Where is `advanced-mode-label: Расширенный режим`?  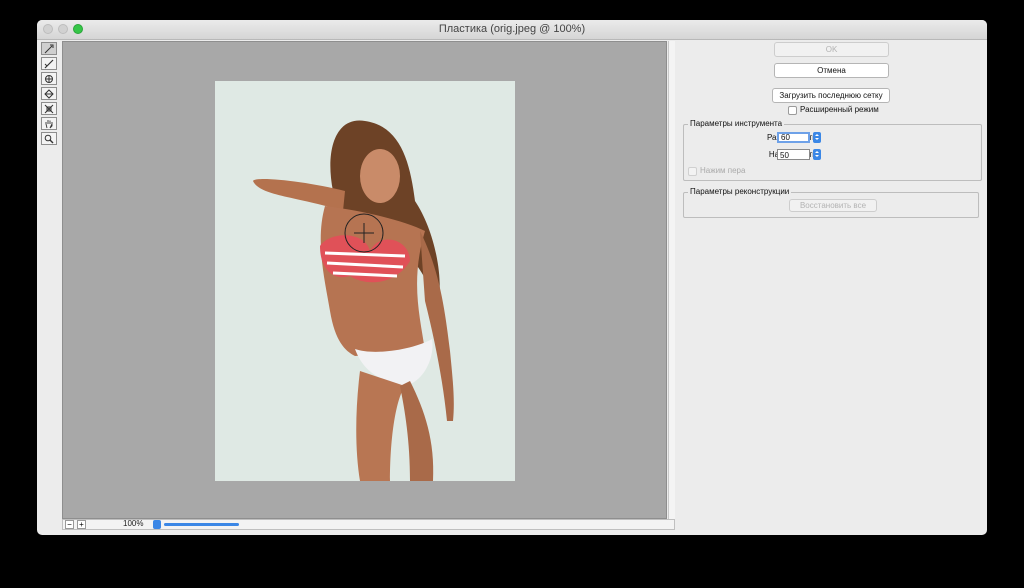 advanced-mode-label: Расширенный режим is located at coordinates (839, 109).